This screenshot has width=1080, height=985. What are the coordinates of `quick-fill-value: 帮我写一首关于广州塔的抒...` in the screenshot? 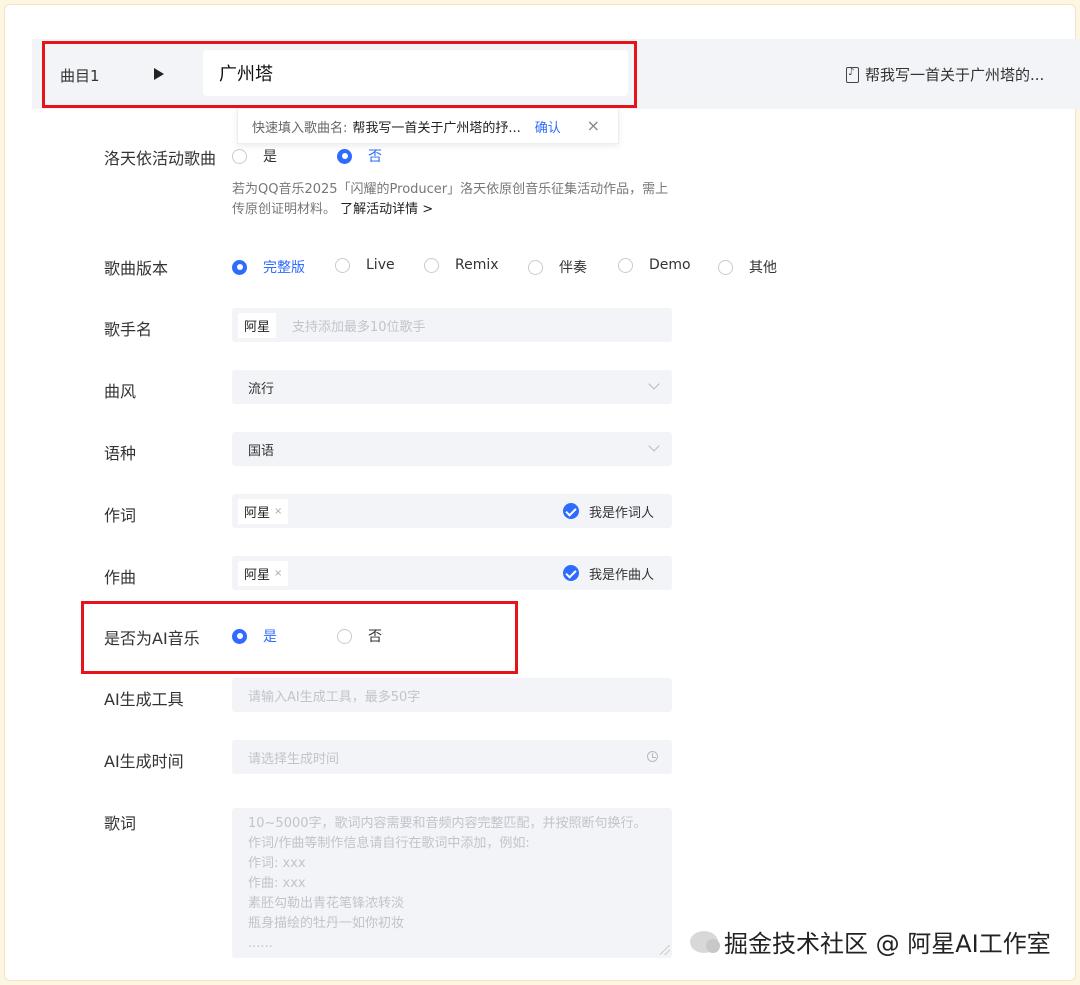 It's located at (436, 128).